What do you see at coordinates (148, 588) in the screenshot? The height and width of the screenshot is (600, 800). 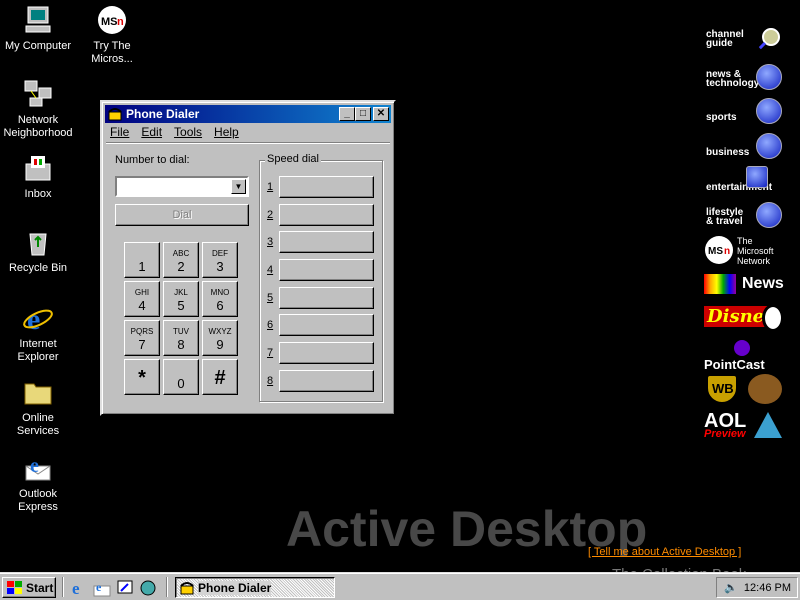 I see `channels-quicklaunch-icon` at bounding box center [148, 588].